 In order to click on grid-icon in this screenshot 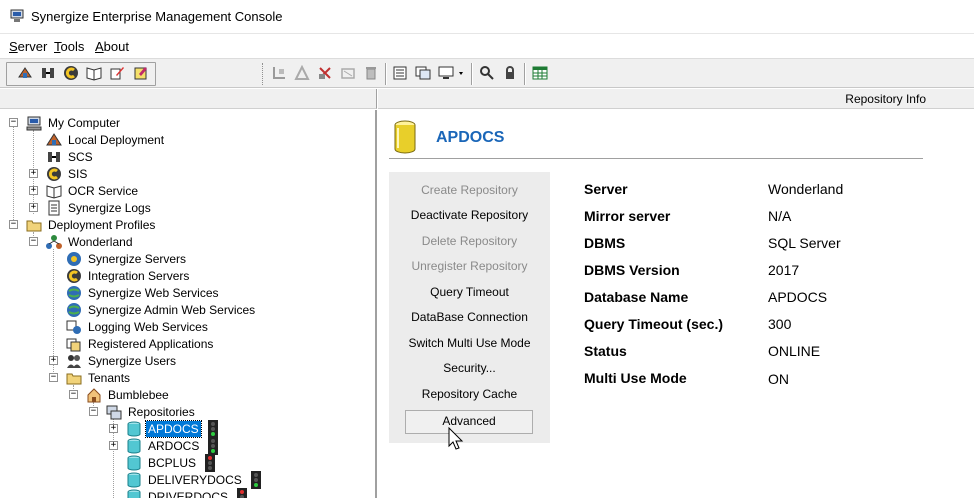, I will do `click(540, 73)`.